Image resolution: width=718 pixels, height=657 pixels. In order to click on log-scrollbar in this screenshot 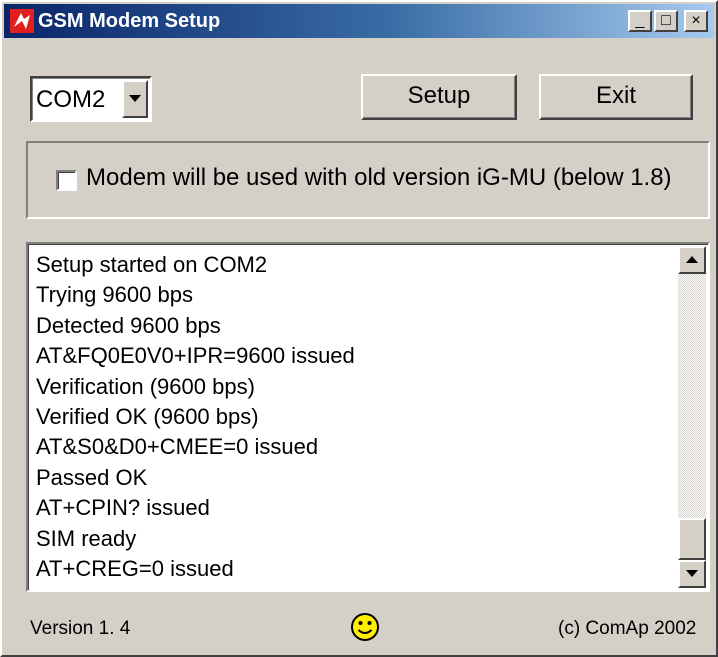, I will do `click(692, 417)`.